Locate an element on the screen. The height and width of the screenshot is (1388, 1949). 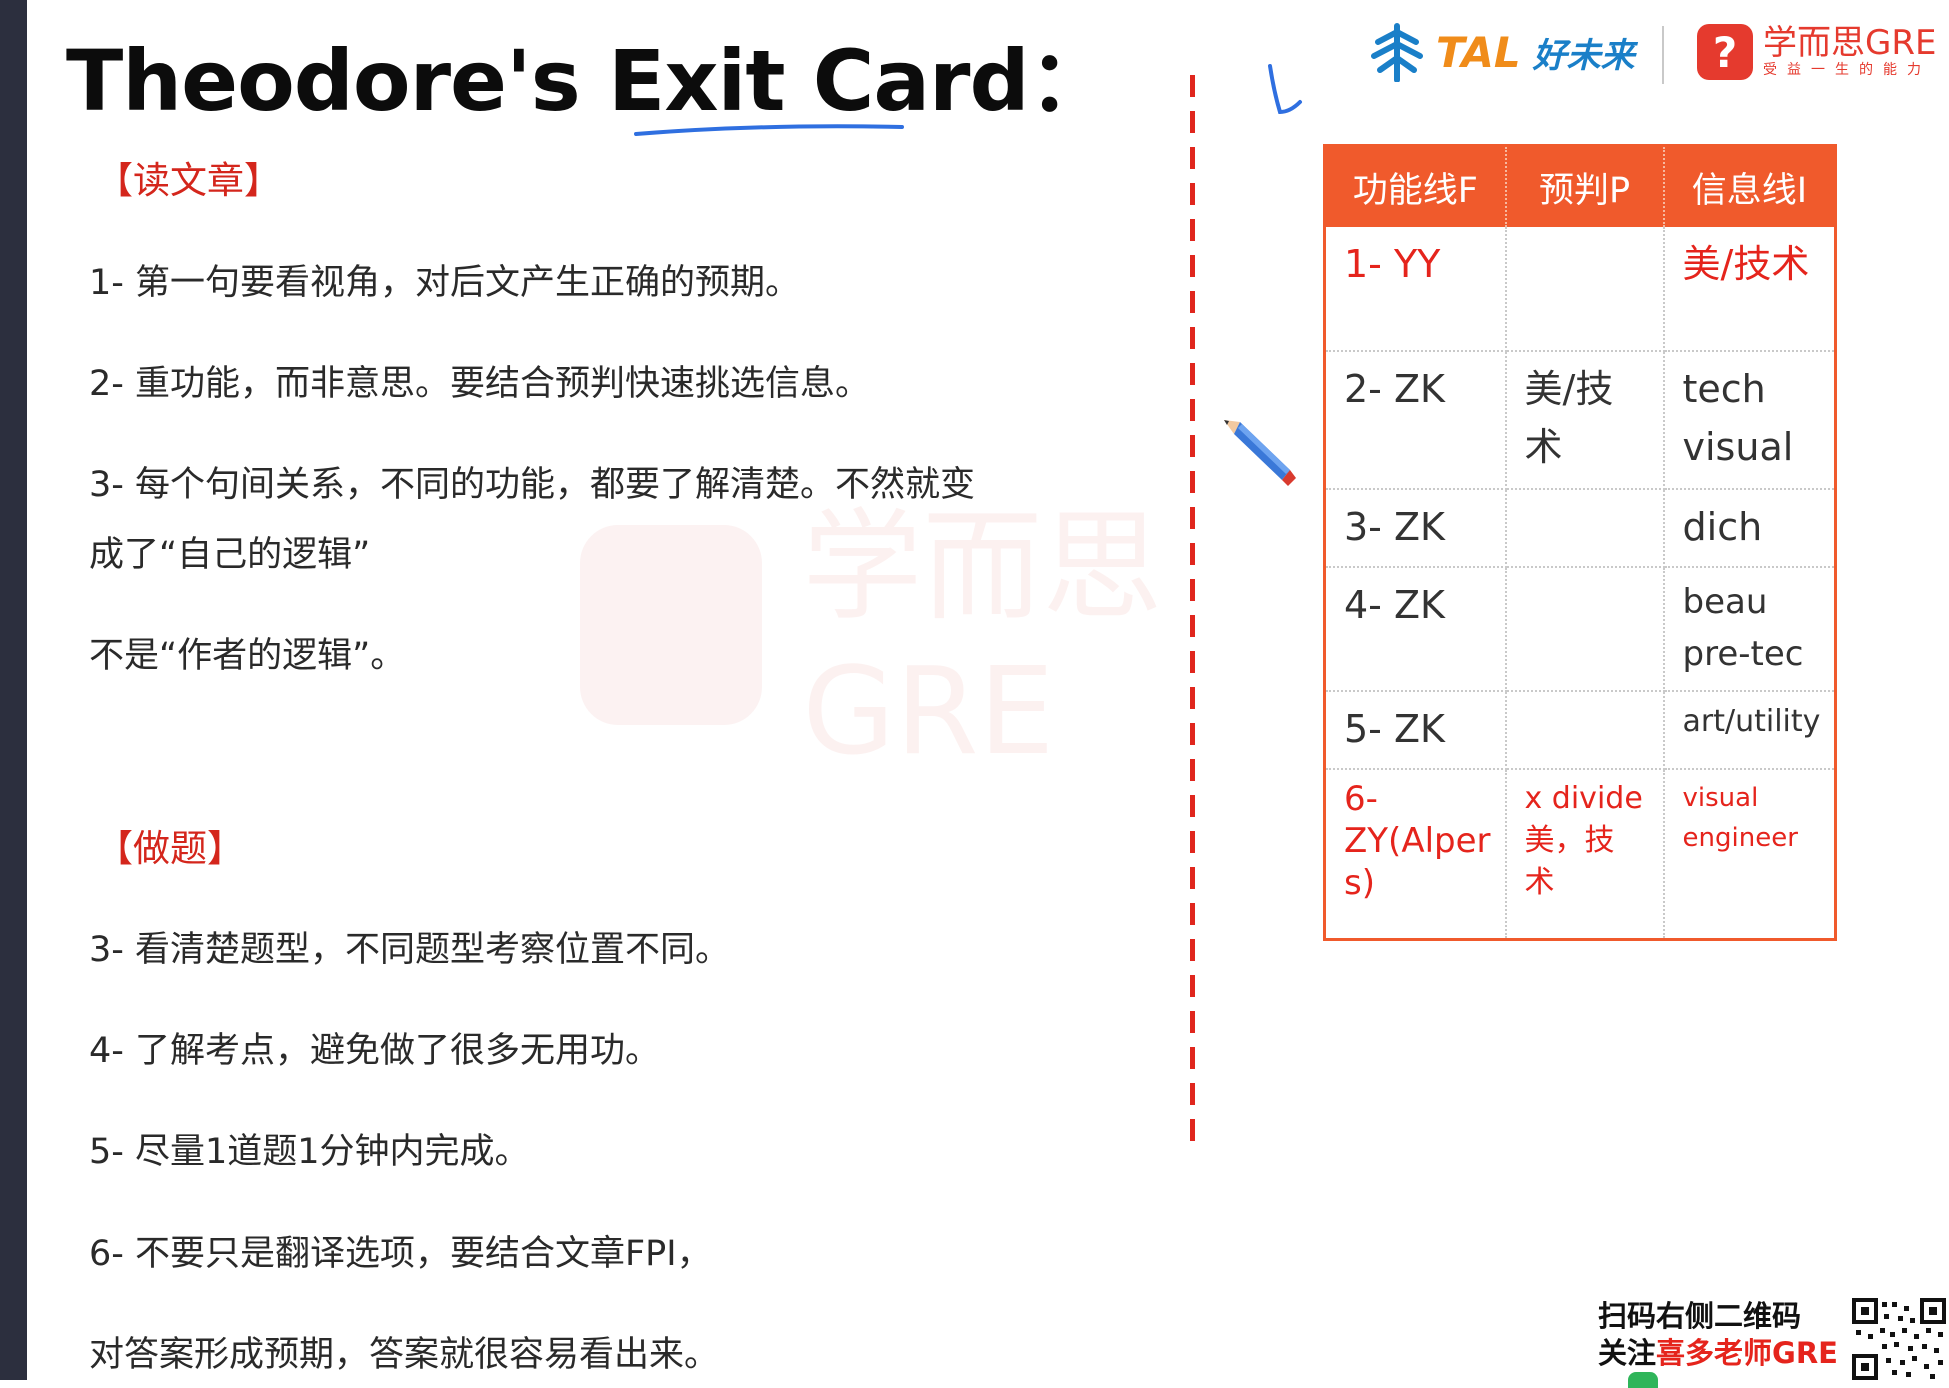
cell-i: 美/技术 is located at coordinates (1749, 289).